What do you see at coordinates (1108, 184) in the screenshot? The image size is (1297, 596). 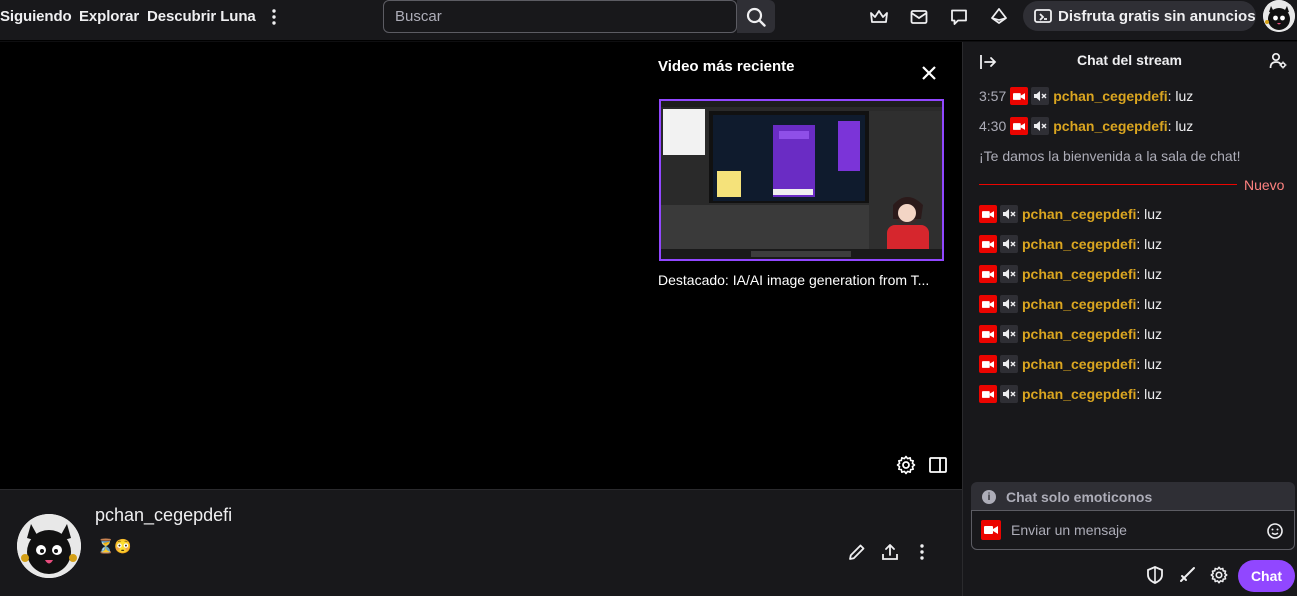 I see `new-messages-divider` at bounding box center [1108, 184].